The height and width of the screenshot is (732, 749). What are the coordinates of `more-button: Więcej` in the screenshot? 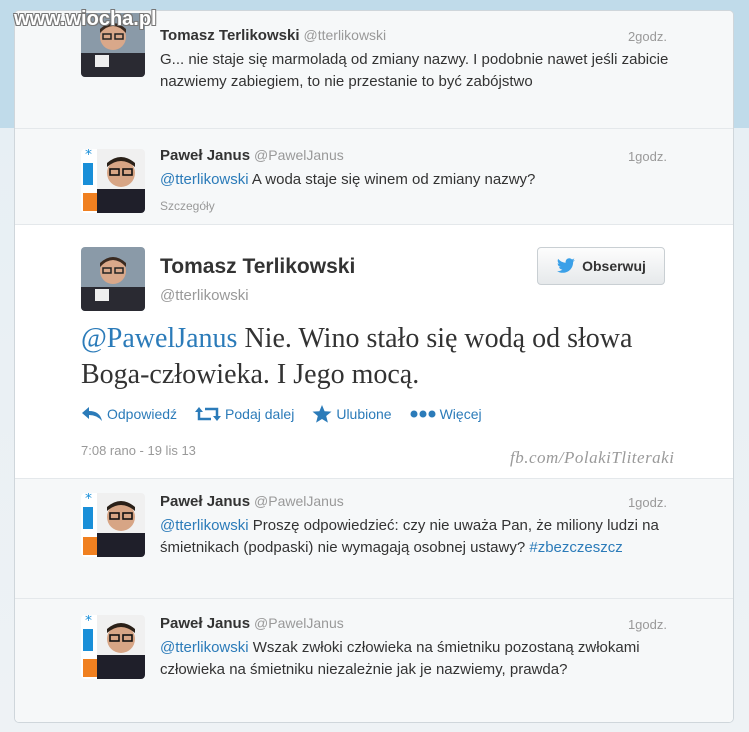 It's located at (446, 414).